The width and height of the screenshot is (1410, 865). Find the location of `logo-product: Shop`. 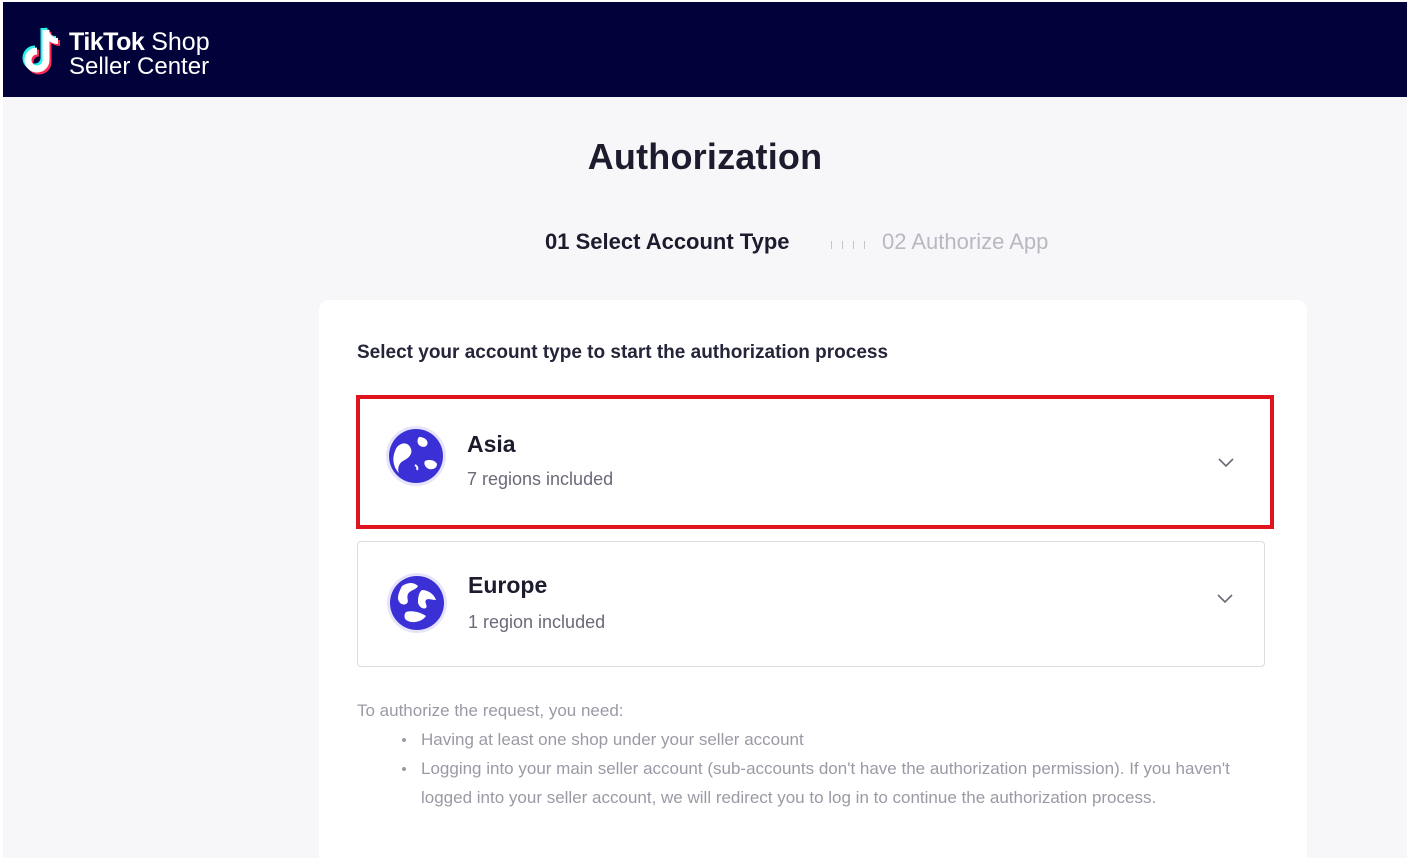

logo-product: Shop is located at coordinates (180, 42).